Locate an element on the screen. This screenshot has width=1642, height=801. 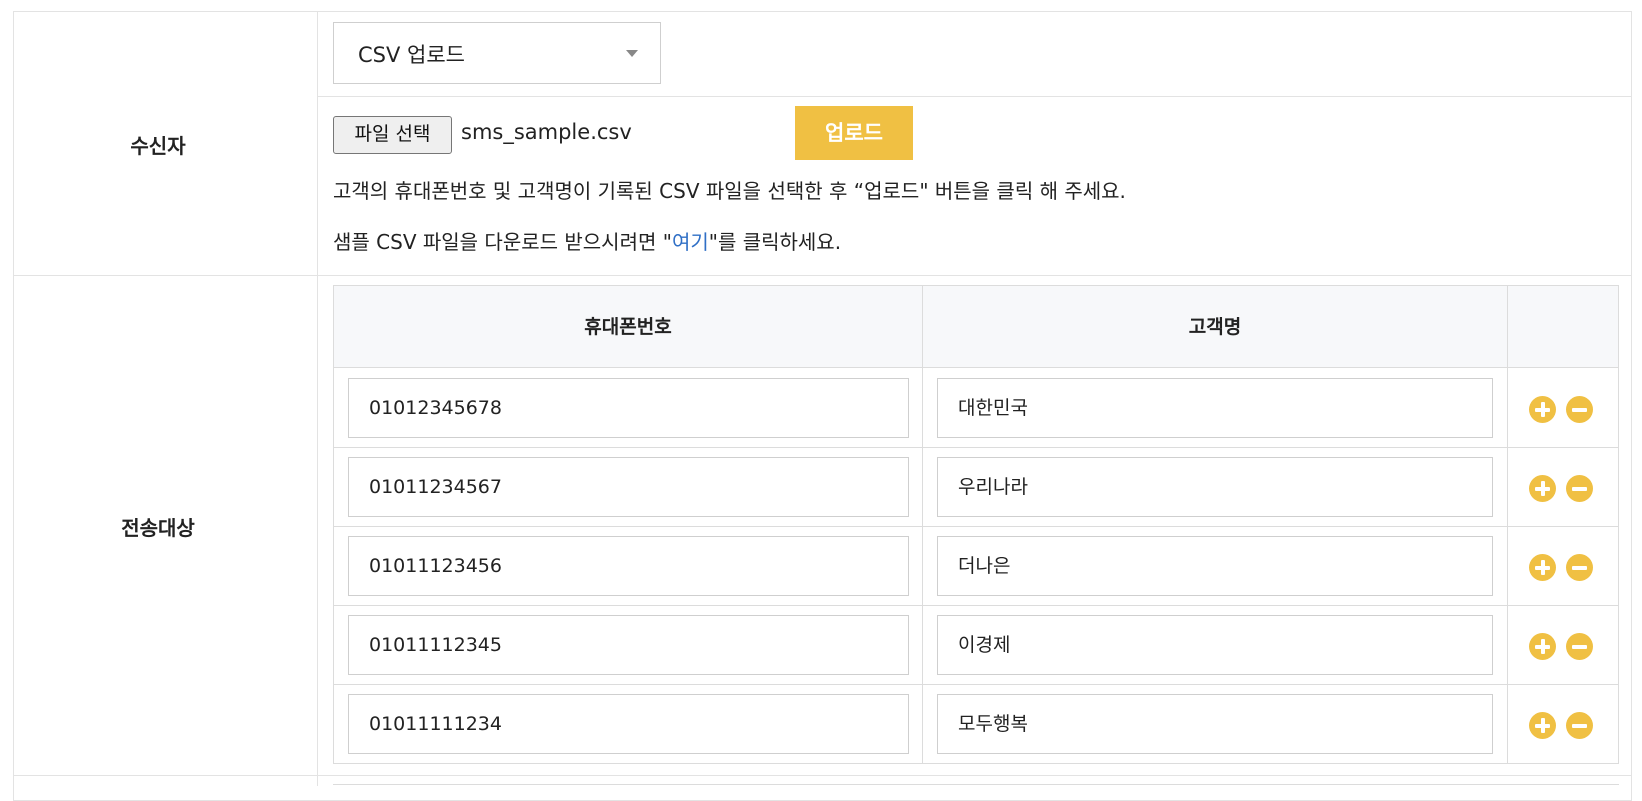
upload-button: 업로드 is located at coordinates (854, 133).